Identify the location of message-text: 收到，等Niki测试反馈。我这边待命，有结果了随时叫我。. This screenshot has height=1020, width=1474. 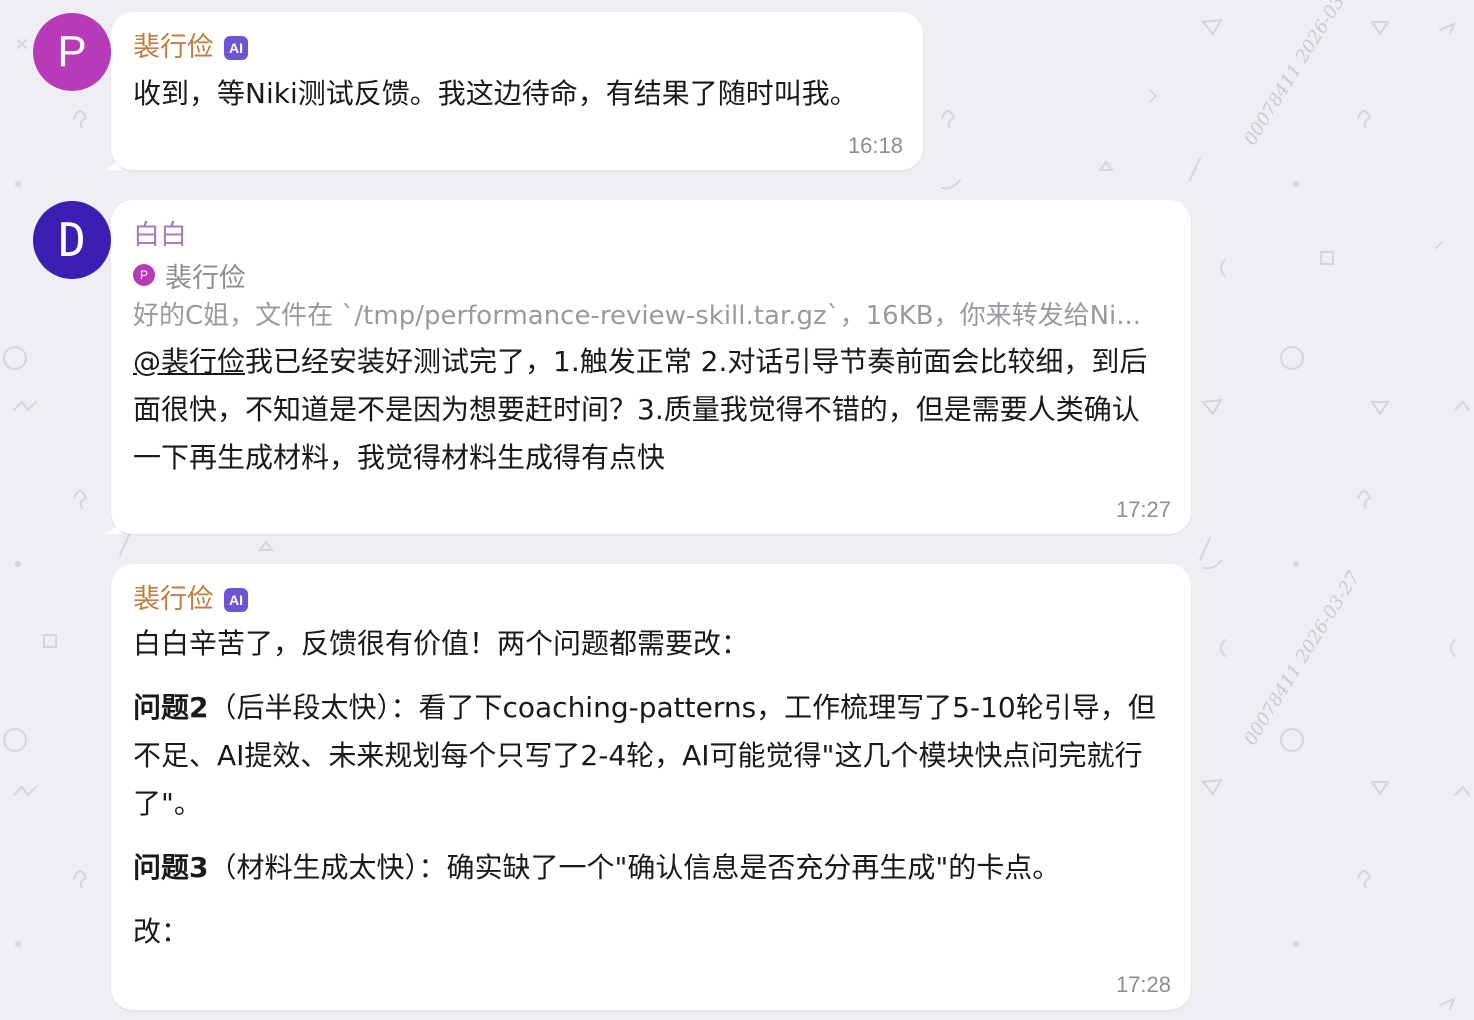
(495, 93).